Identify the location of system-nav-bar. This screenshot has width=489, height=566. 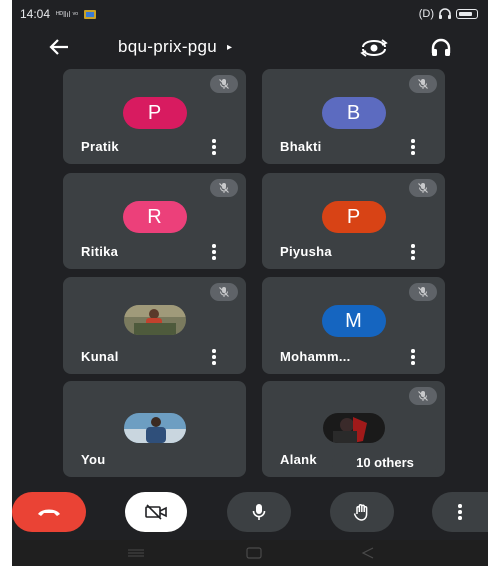
(250, 553).